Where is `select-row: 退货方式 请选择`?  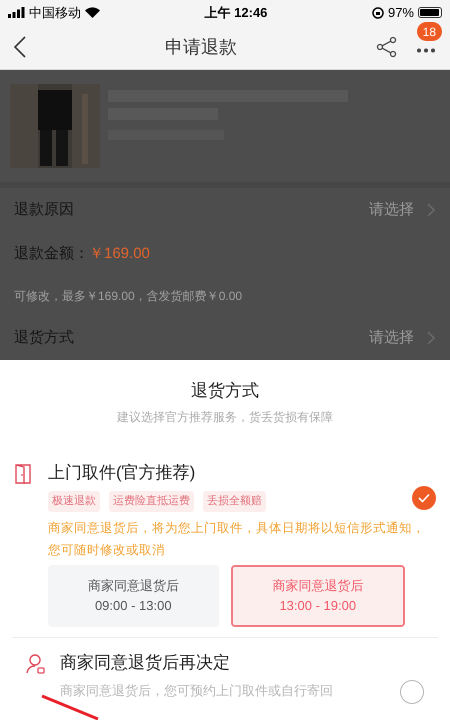 select-row: 退货方式 请选择 is located at coordinates (225, 338).